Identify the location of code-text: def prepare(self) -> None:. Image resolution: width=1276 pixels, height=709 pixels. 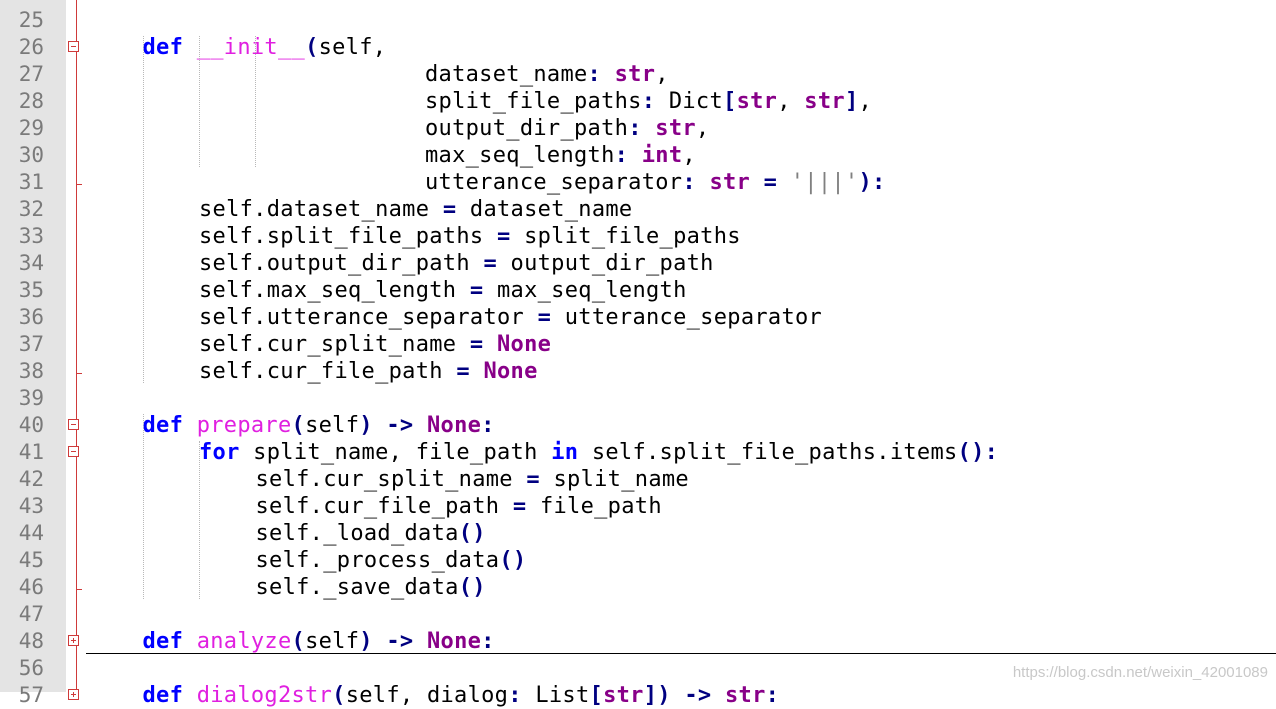
(319, 425).